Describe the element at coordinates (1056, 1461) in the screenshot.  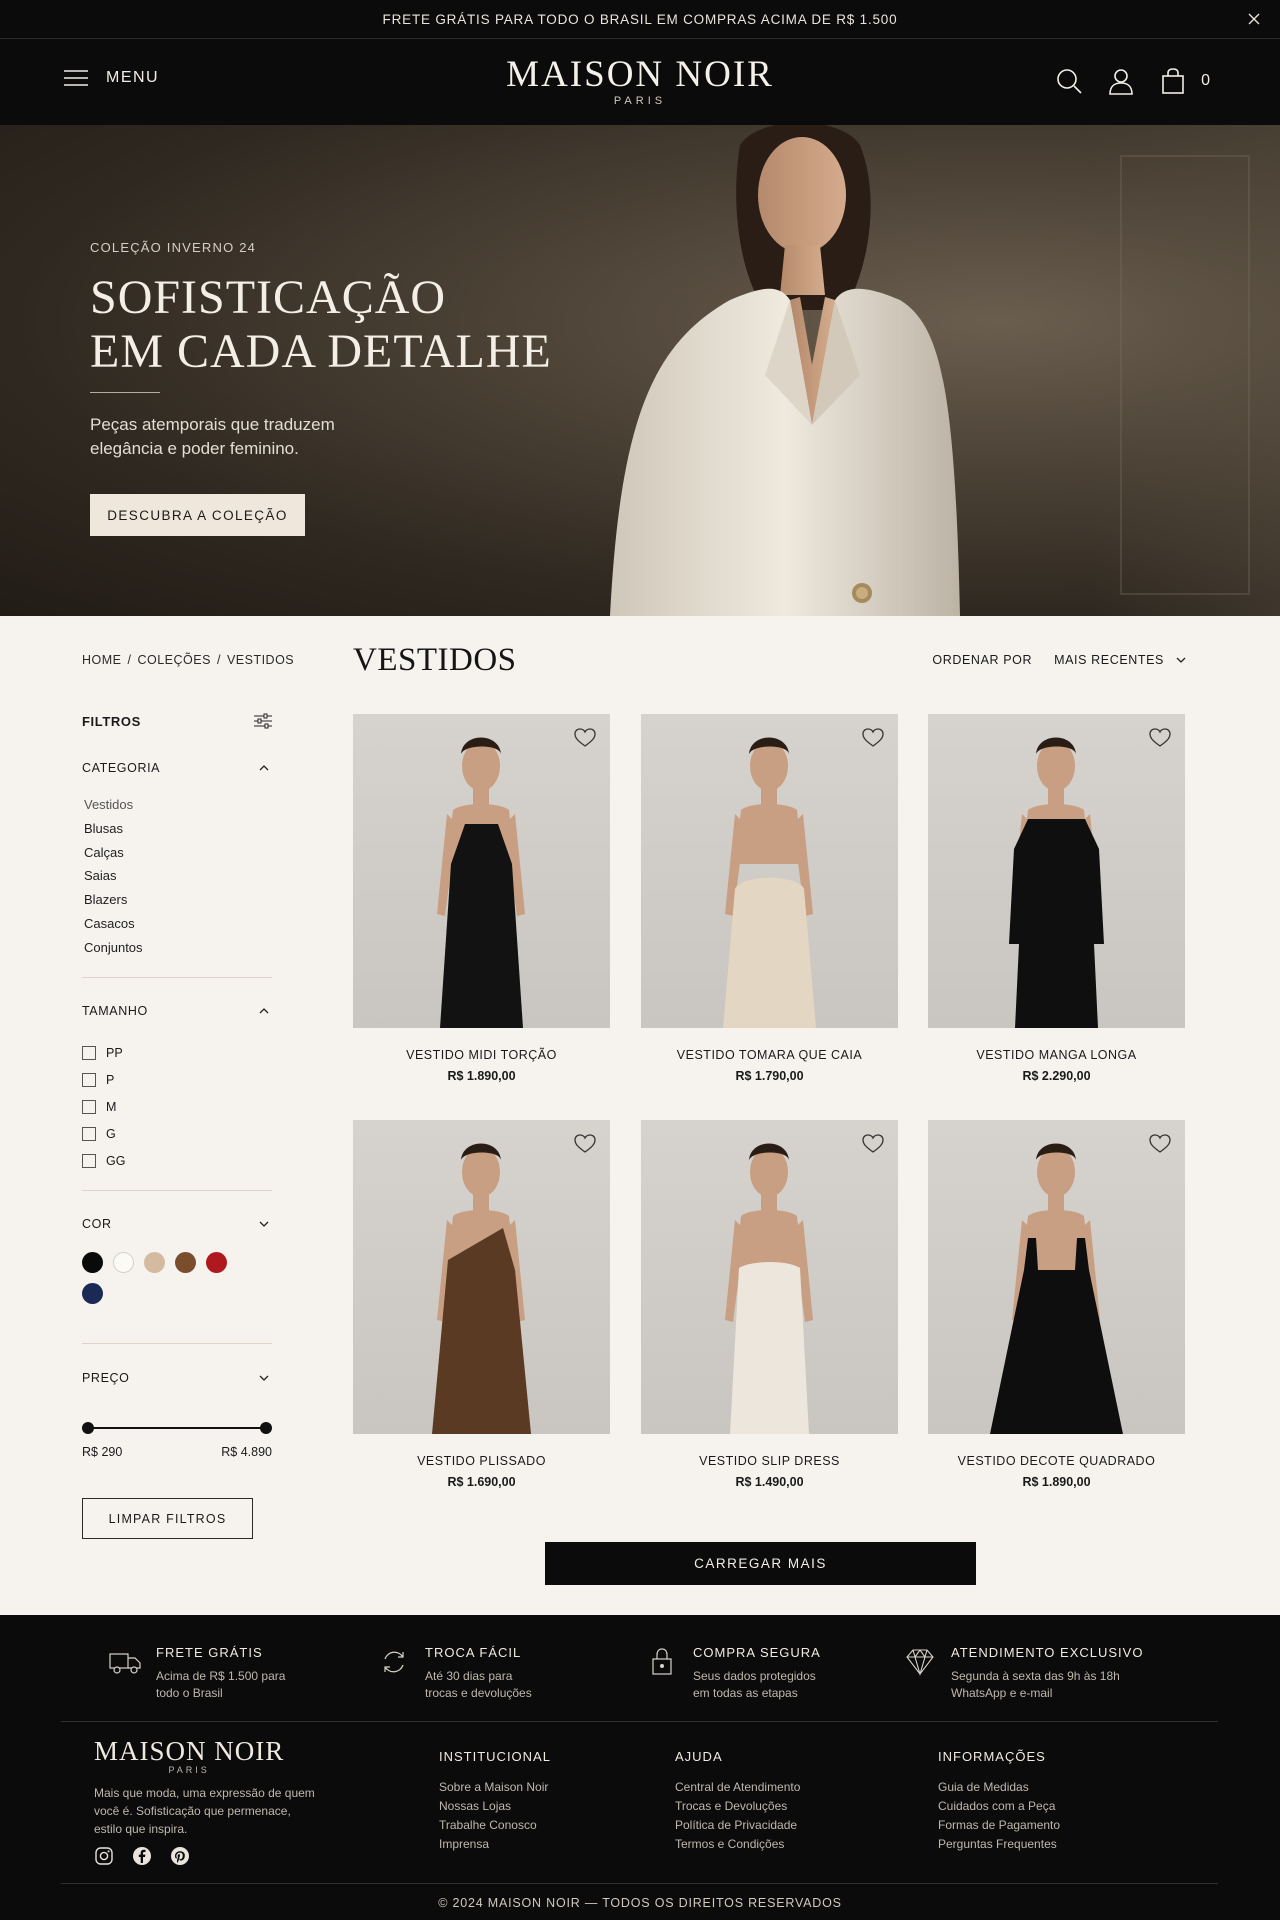
I see `product-name: VESTIDO DECOTE QUADRADO` at that location.